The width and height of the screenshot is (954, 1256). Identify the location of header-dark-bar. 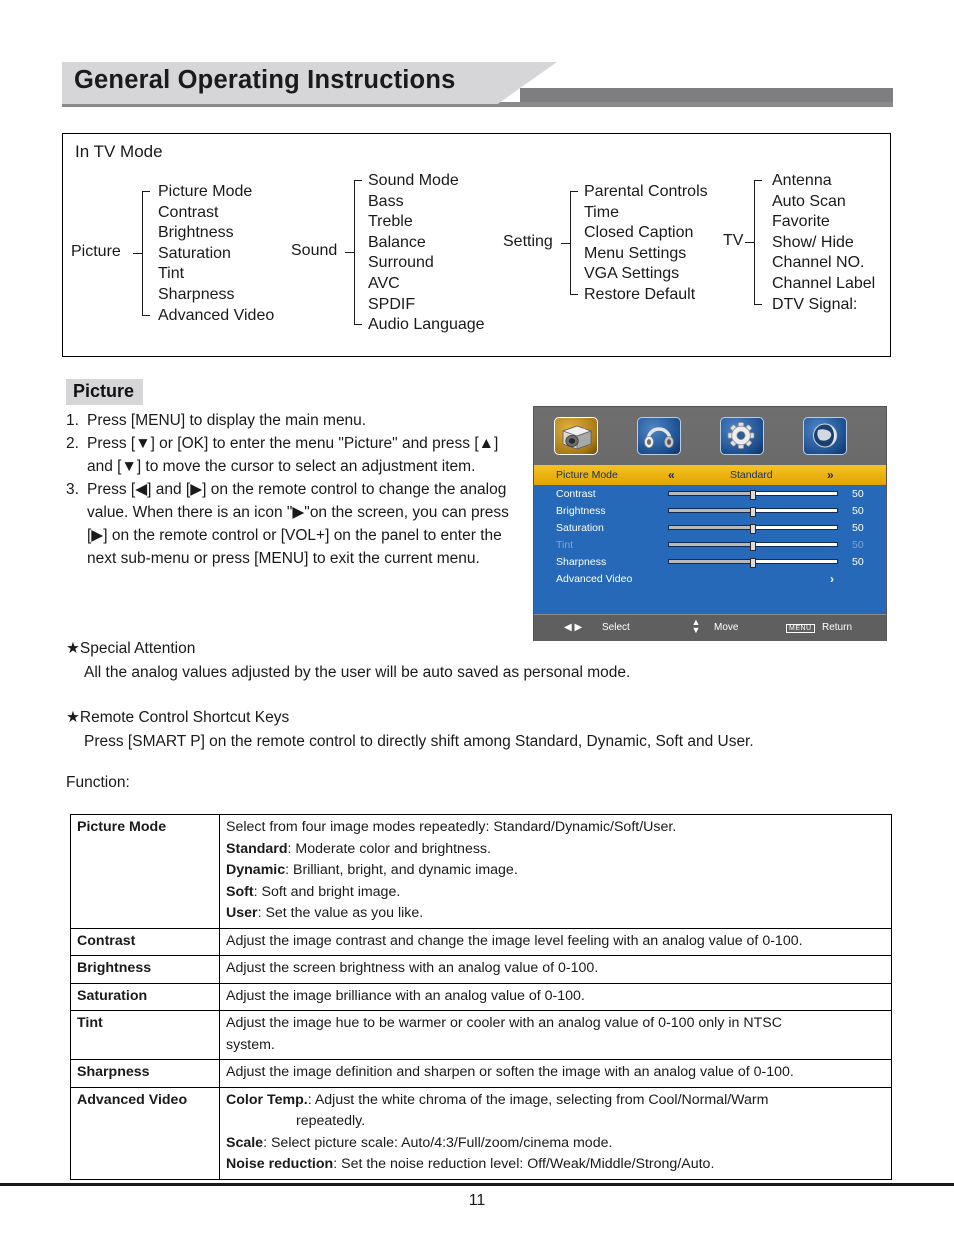
(706, 95).